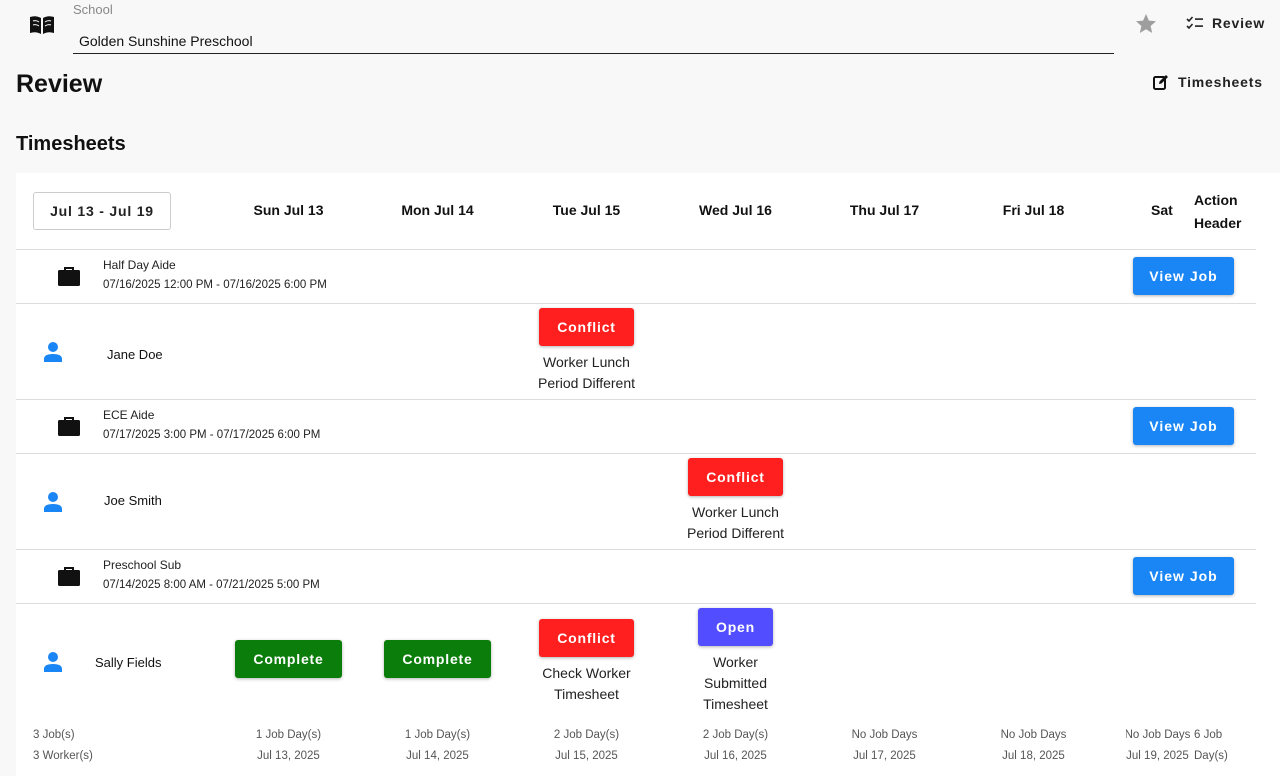 This screenshot has width=1280, height=776. I want to click on page-title: Review, so click(59, 84).